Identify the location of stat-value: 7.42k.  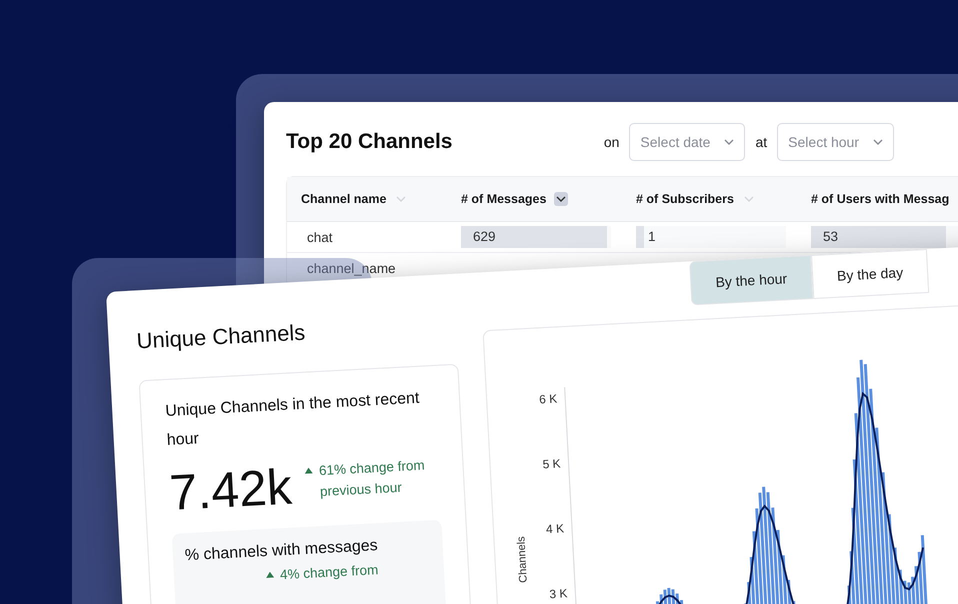
(231, 489).